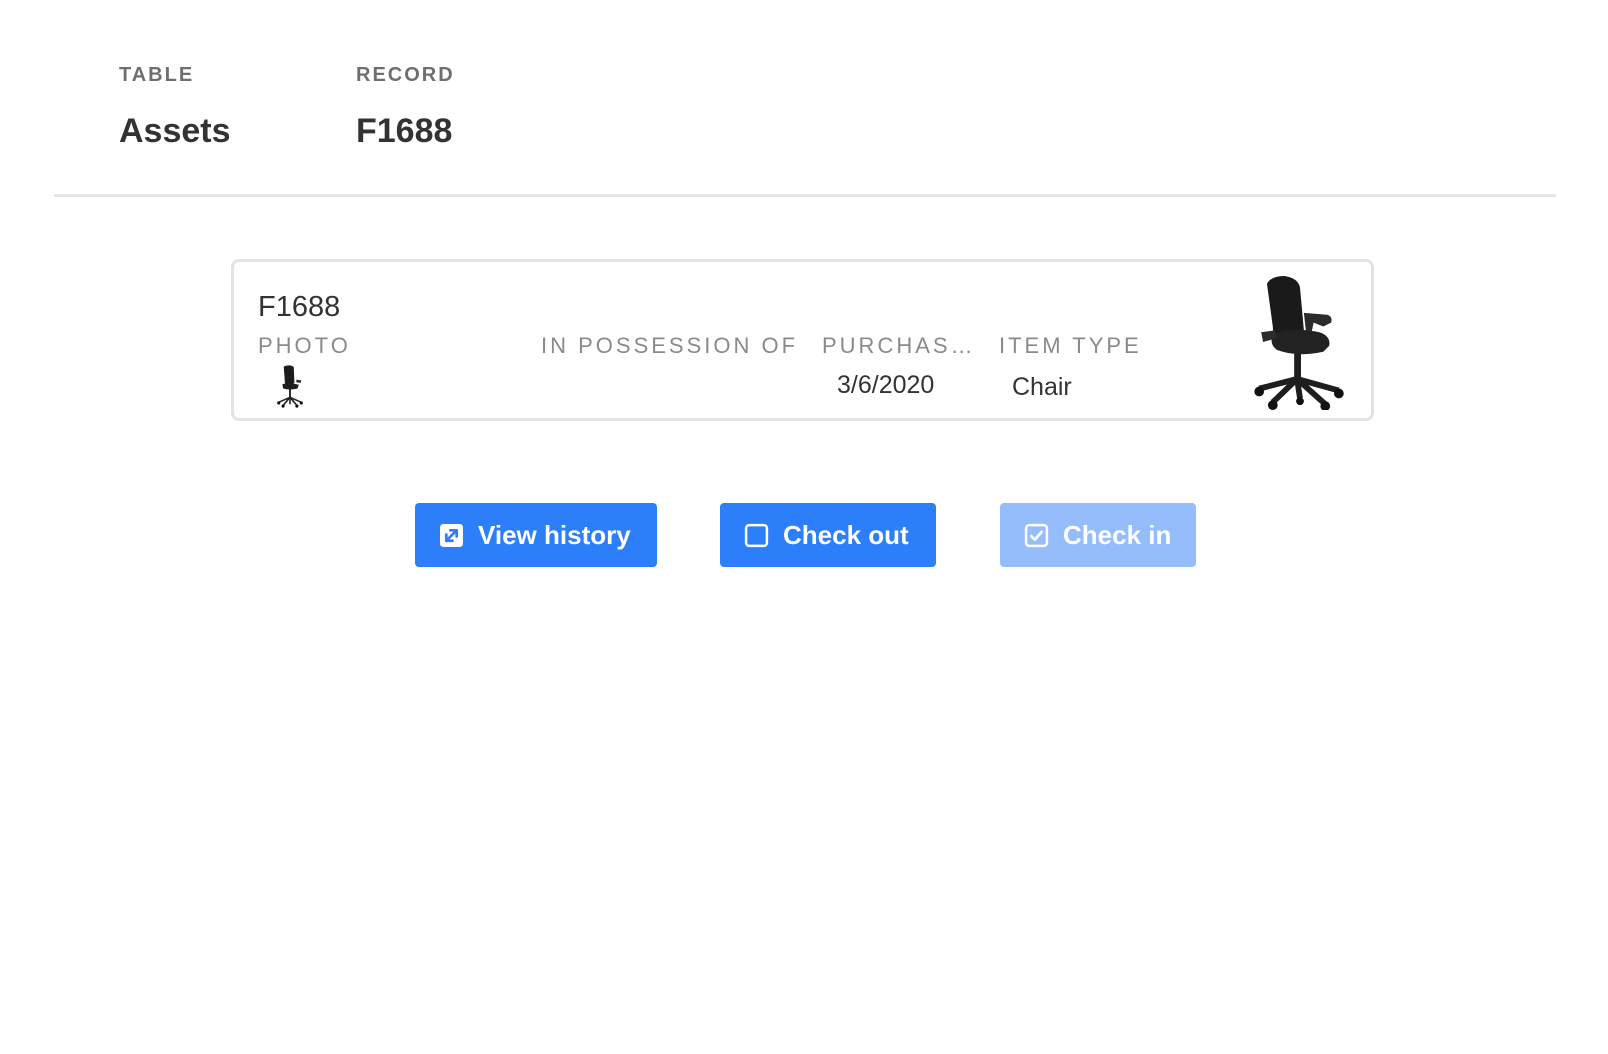 The height and width of the screenshot is (1054, 1608). What do you see at coordinates (299, 307) in the screenshot?
I see `record-card-title: F1688` at bounding box center [299, 307].